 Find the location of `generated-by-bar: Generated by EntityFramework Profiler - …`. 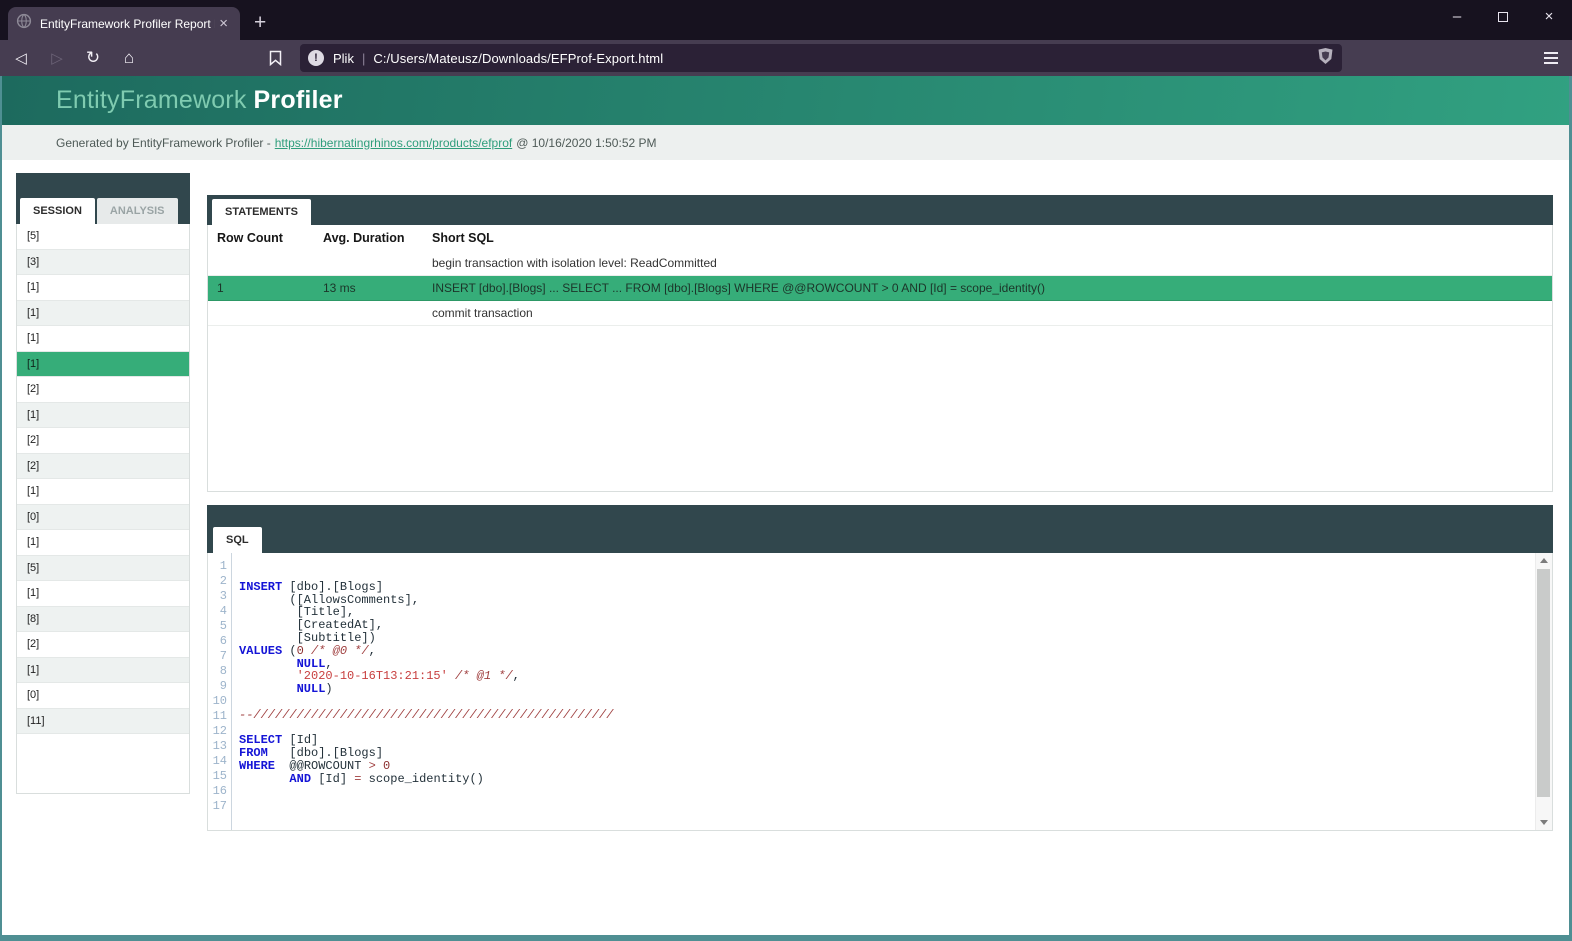

generated-by-bar: Generated by EntityFramework Profiler - … is located at coordinates (785, 142).